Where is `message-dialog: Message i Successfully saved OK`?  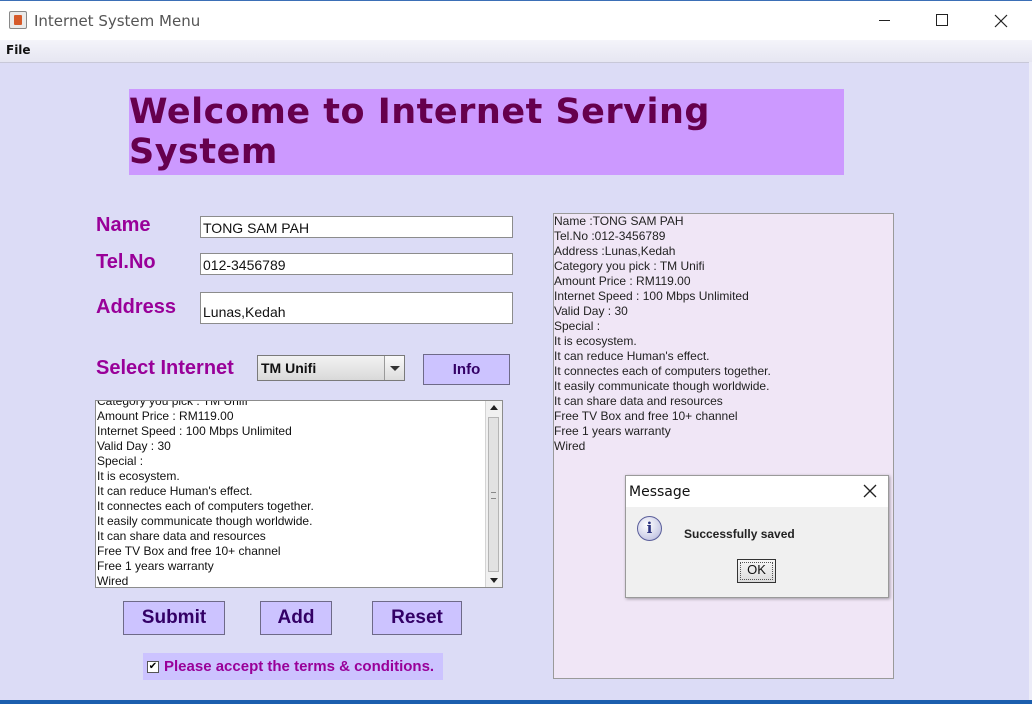 message-dialog: Message i Successfully saved OK is located at coordinates (757, 536).